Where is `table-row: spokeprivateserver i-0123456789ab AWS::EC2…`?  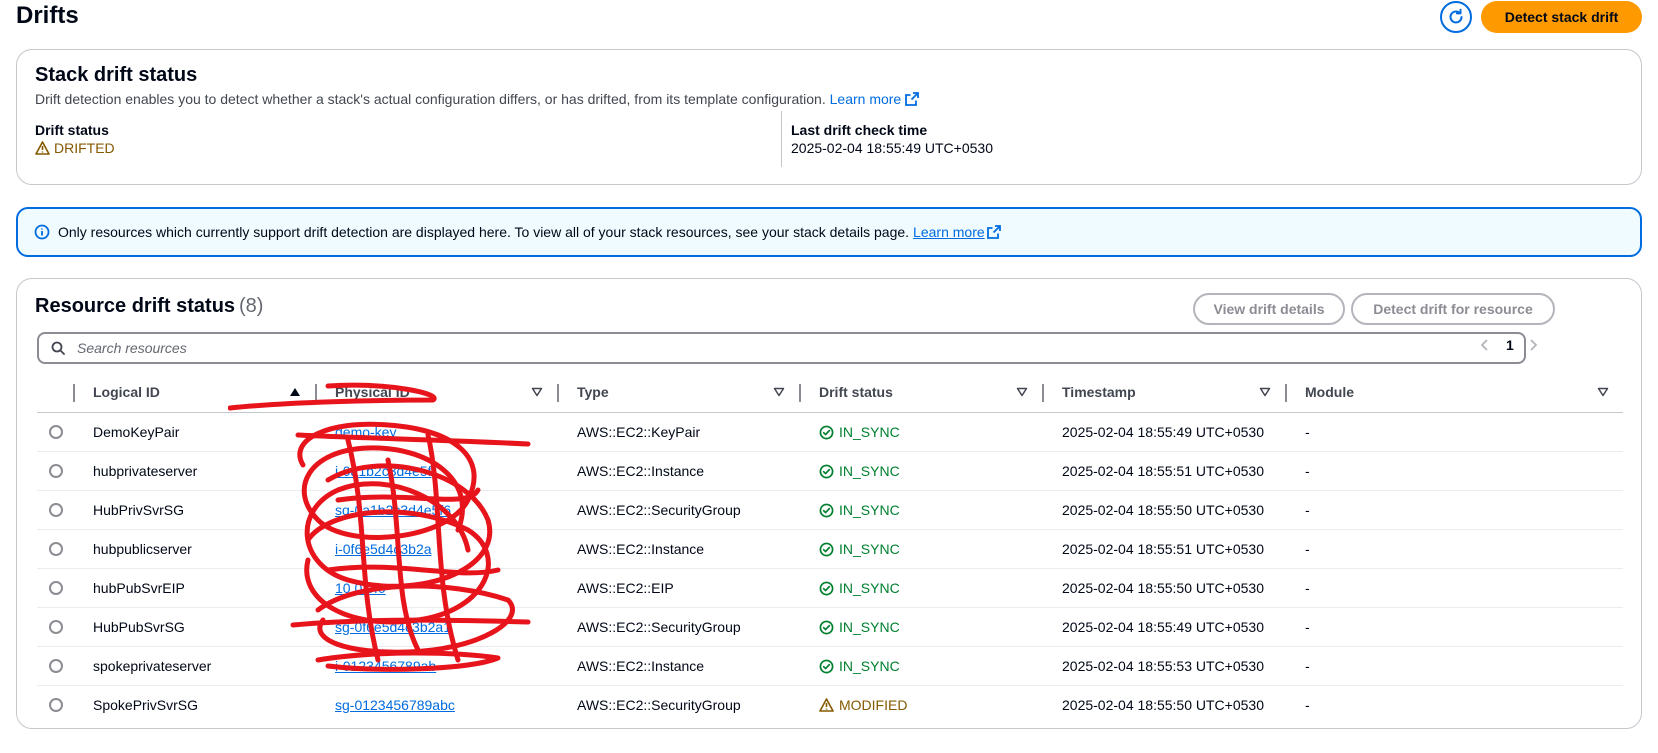 table-row: spokeprivateserver i-0123456789ab AWS::EC2… is located at coordinates (830, 666).